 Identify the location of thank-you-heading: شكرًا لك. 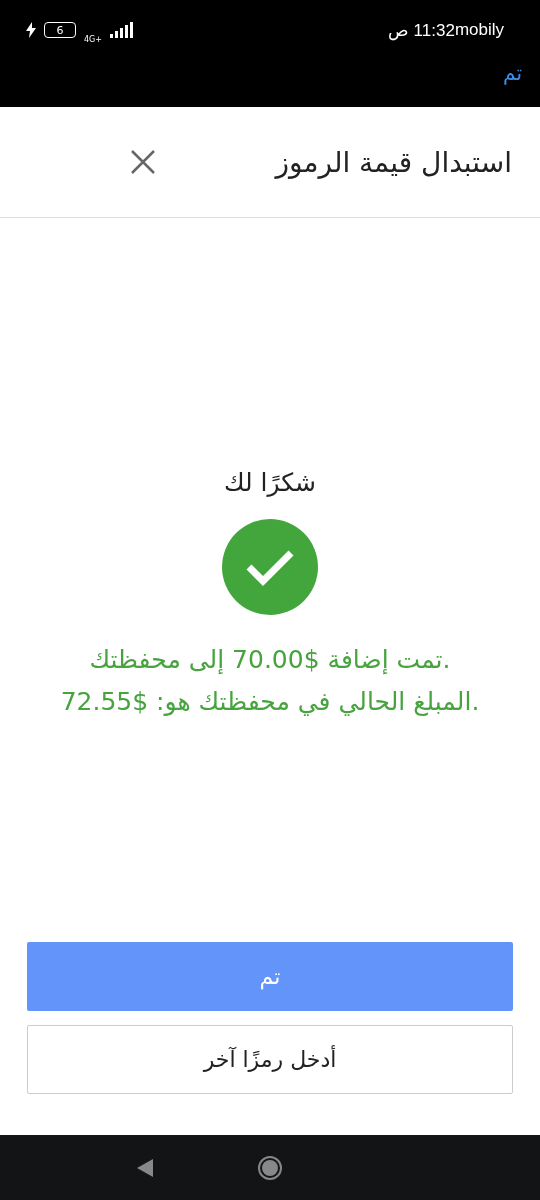
(270, 482).